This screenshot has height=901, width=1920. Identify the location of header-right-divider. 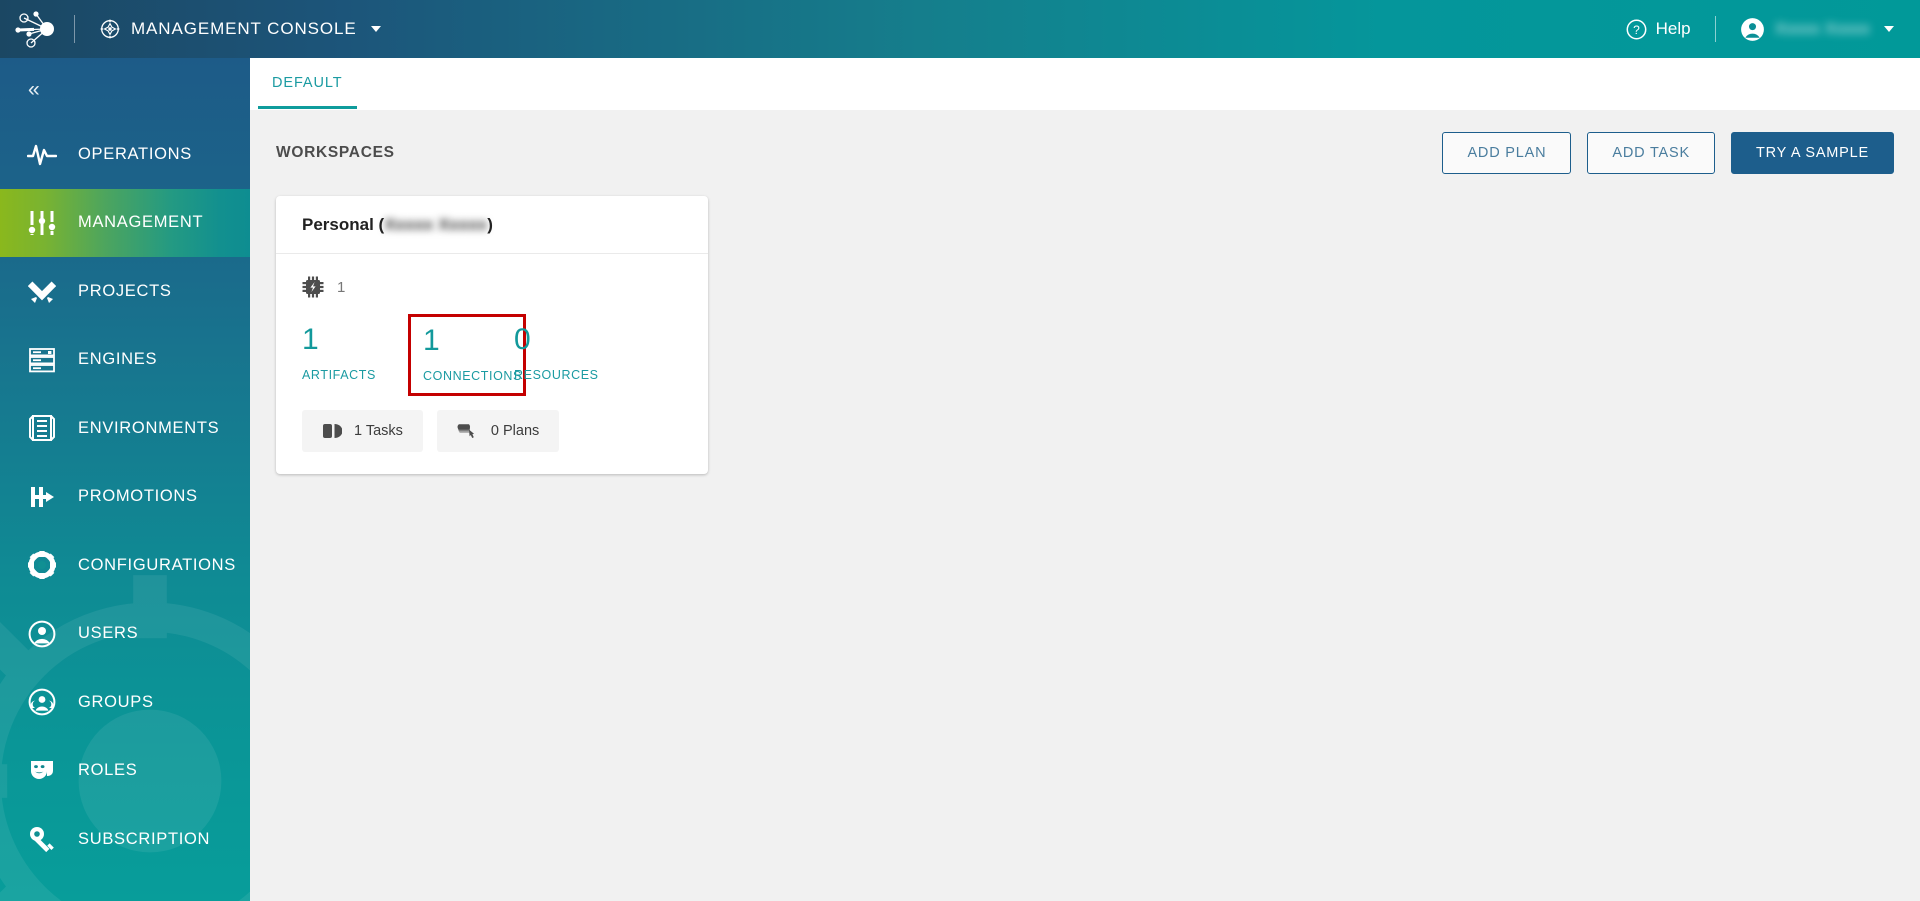
(1715, 29).